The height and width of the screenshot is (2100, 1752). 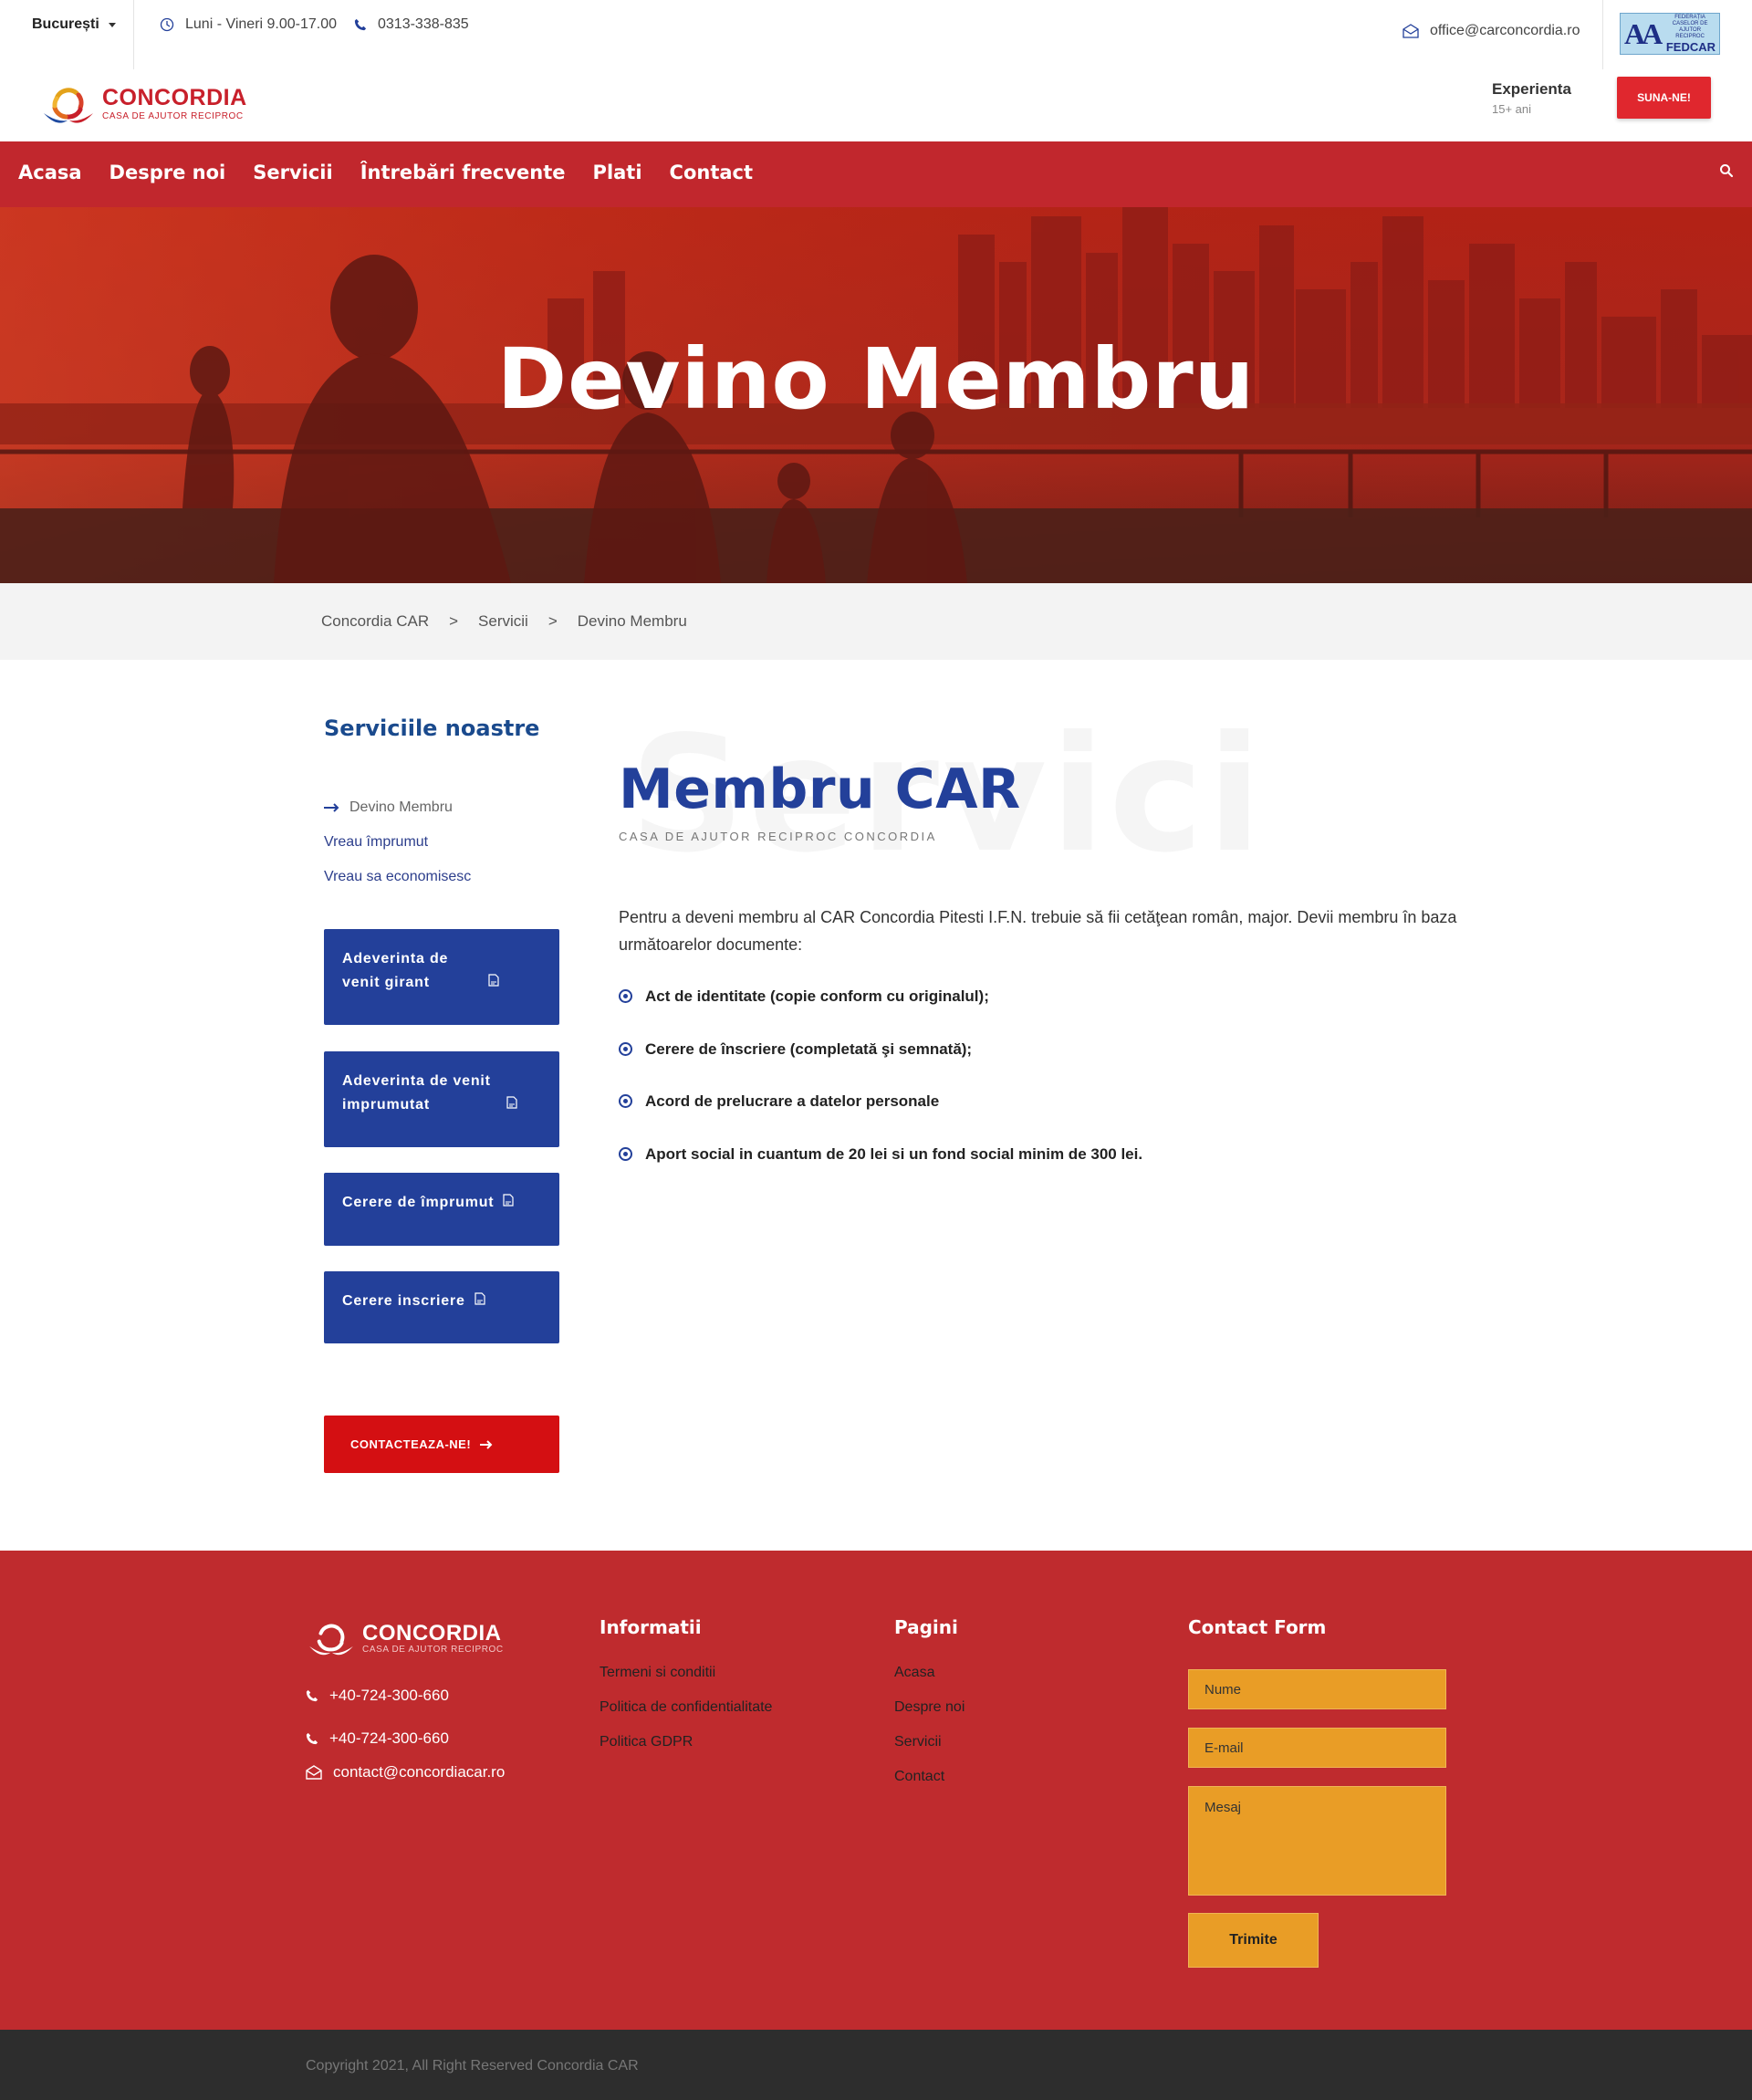 What do you see at coordinates (248, 24) in the screenshot?
I see `opening-hours: Luni - Vineri 9.00-17.00` at bounding box center [248, 24].